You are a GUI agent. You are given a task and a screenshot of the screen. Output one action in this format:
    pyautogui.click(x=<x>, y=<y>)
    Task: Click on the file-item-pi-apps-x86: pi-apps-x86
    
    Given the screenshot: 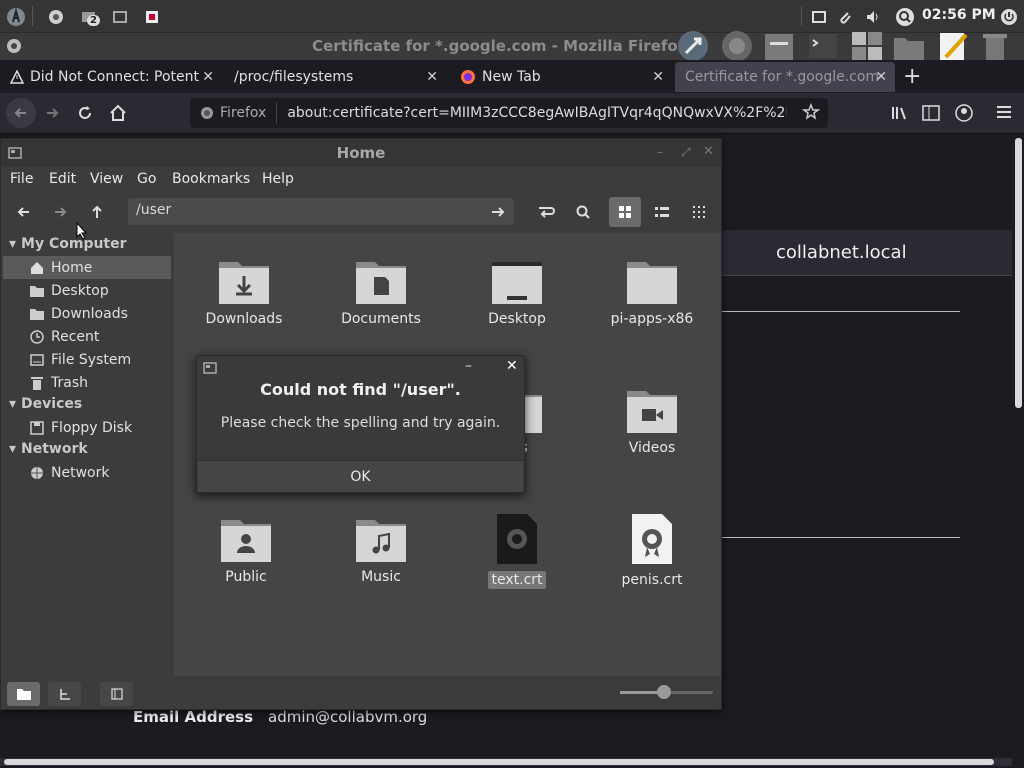 What is the action you would take?
    pyautogui.click(x=652, y=293)
    